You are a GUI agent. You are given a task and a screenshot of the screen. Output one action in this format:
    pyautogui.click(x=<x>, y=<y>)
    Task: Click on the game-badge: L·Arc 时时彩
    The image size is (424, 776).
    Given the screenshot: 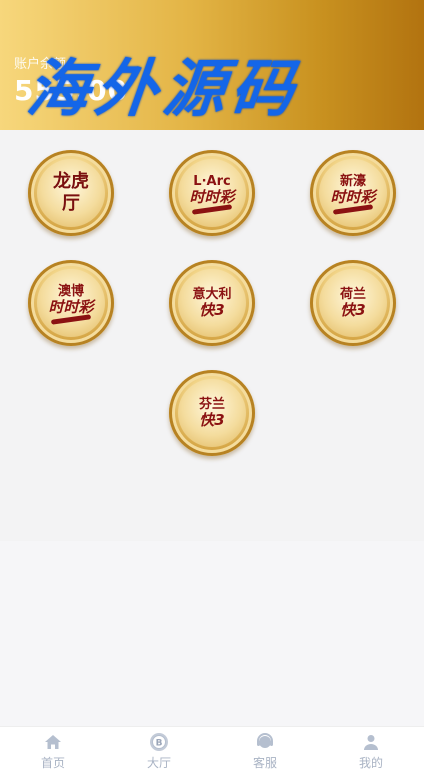 What is the action you would take?
    pyautogui.click(x=212, y=193)
    